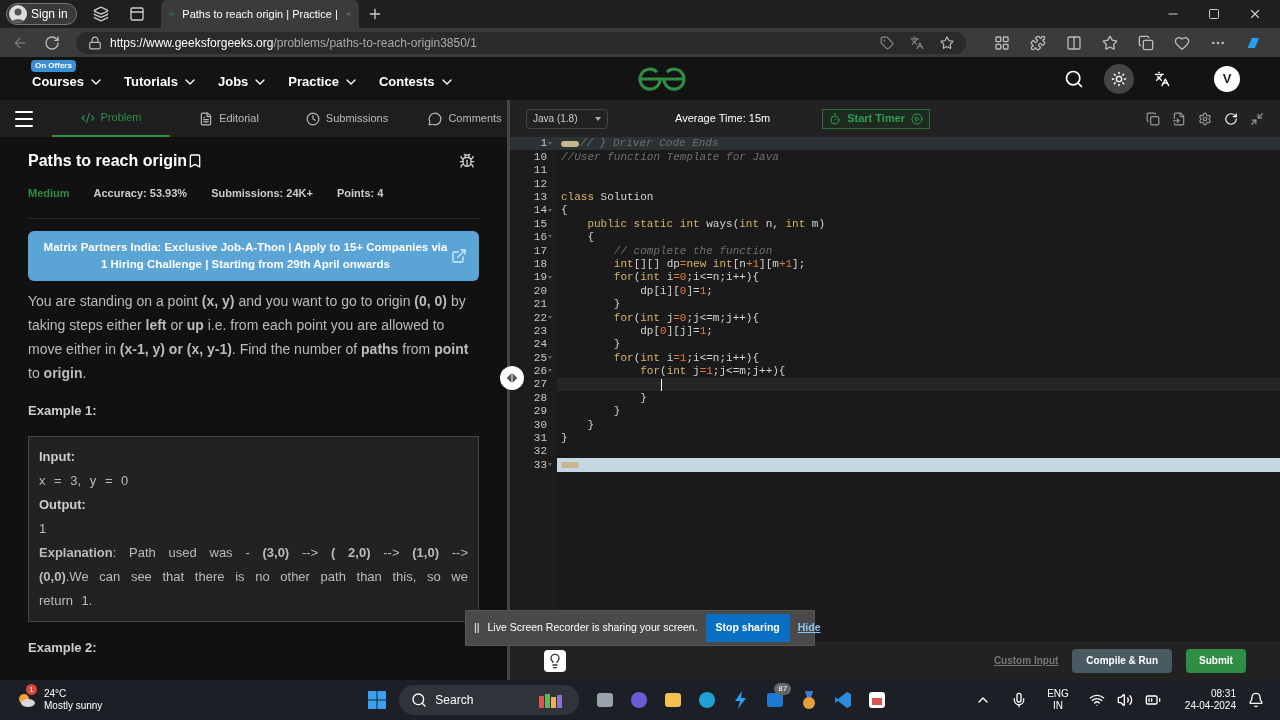  I want to click on hint-button, so click(555, 660).